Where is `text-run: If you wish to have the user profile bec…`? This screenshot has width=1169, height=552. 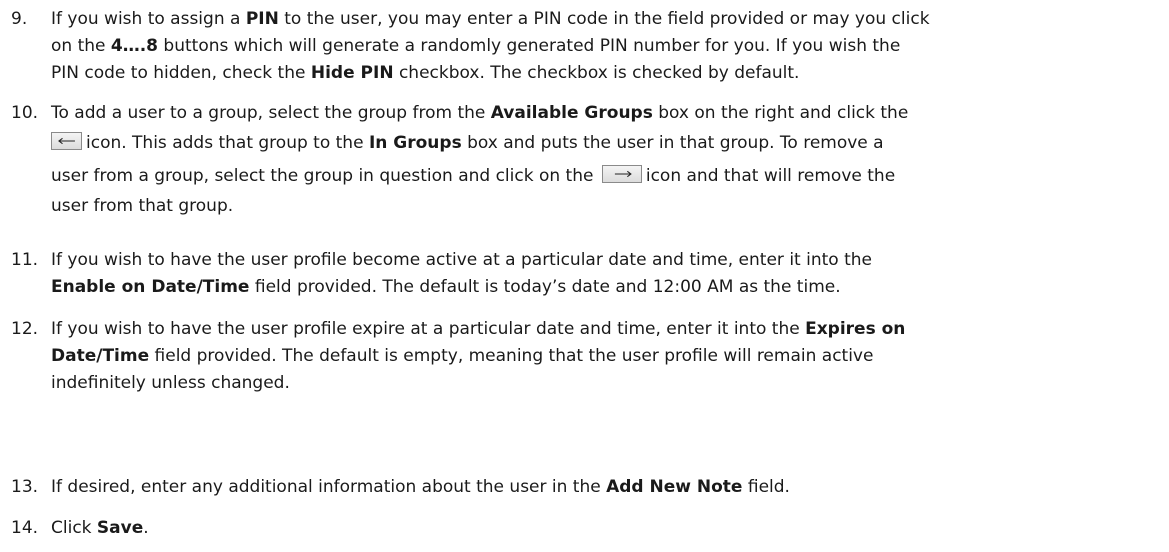
text-run: If you wish to have the user profile bec… is located at coordinates (461, 260).